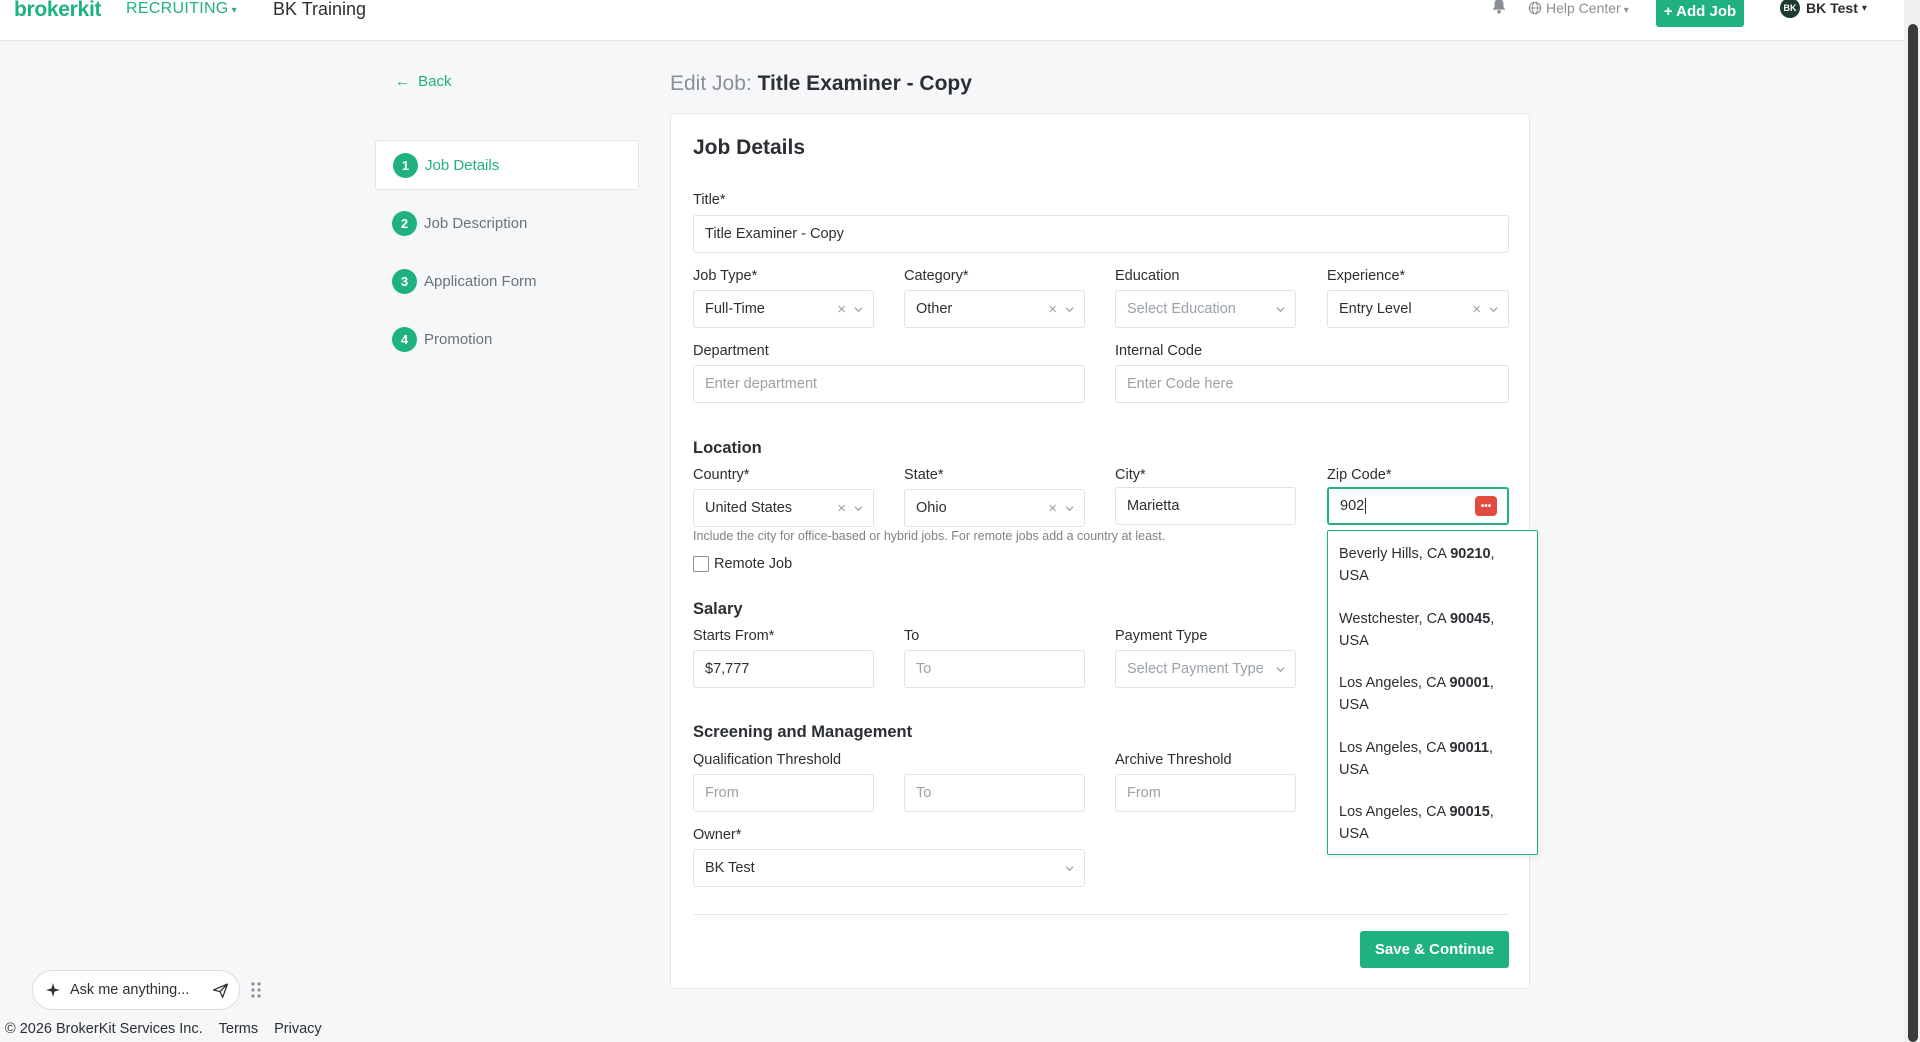  I want to click on send-icon, so click(220, 990).